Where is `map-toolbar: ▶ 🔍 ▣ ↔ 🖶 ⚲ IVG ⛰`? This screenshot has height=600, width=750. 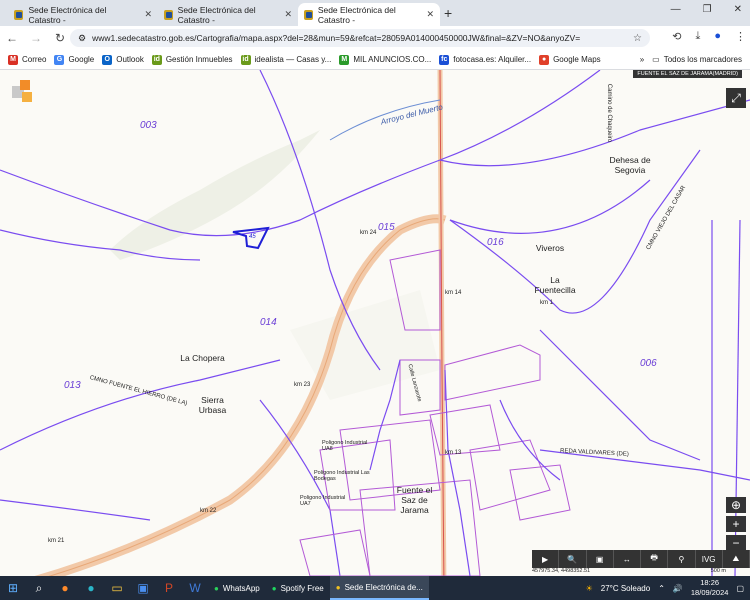
map-toolbar: ▶ 🔍 ▣ ↔ 🖶 ⚲ IVG ⛰ is located at coordinates (641, 559).